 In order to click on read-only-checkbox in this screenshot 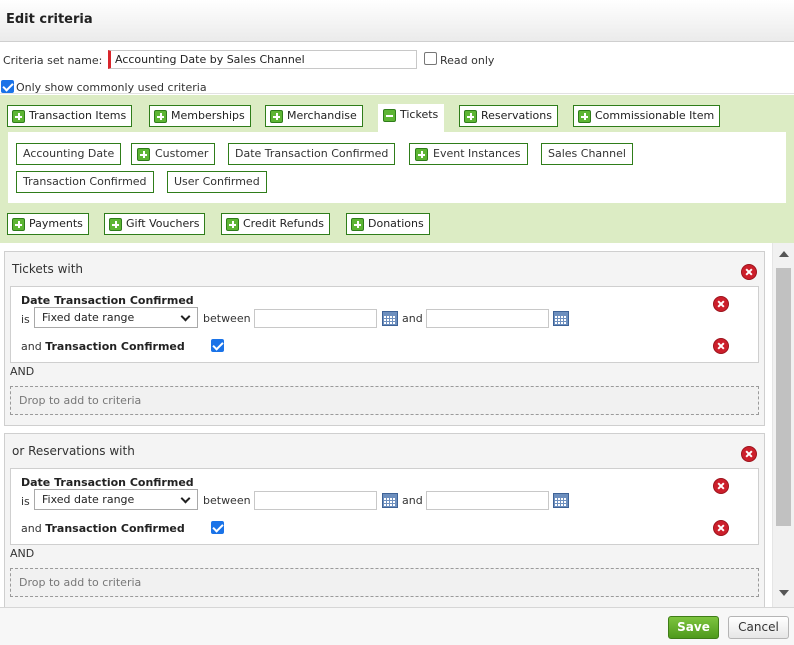, I will do `click(430, 58)`.